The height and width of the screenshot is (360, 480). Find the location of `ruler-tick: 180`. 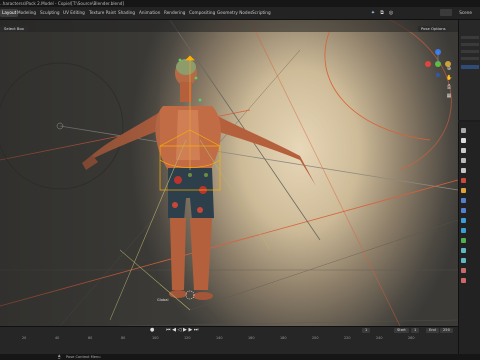

ruler-tick: 180 is located at coordinates (283, 338).